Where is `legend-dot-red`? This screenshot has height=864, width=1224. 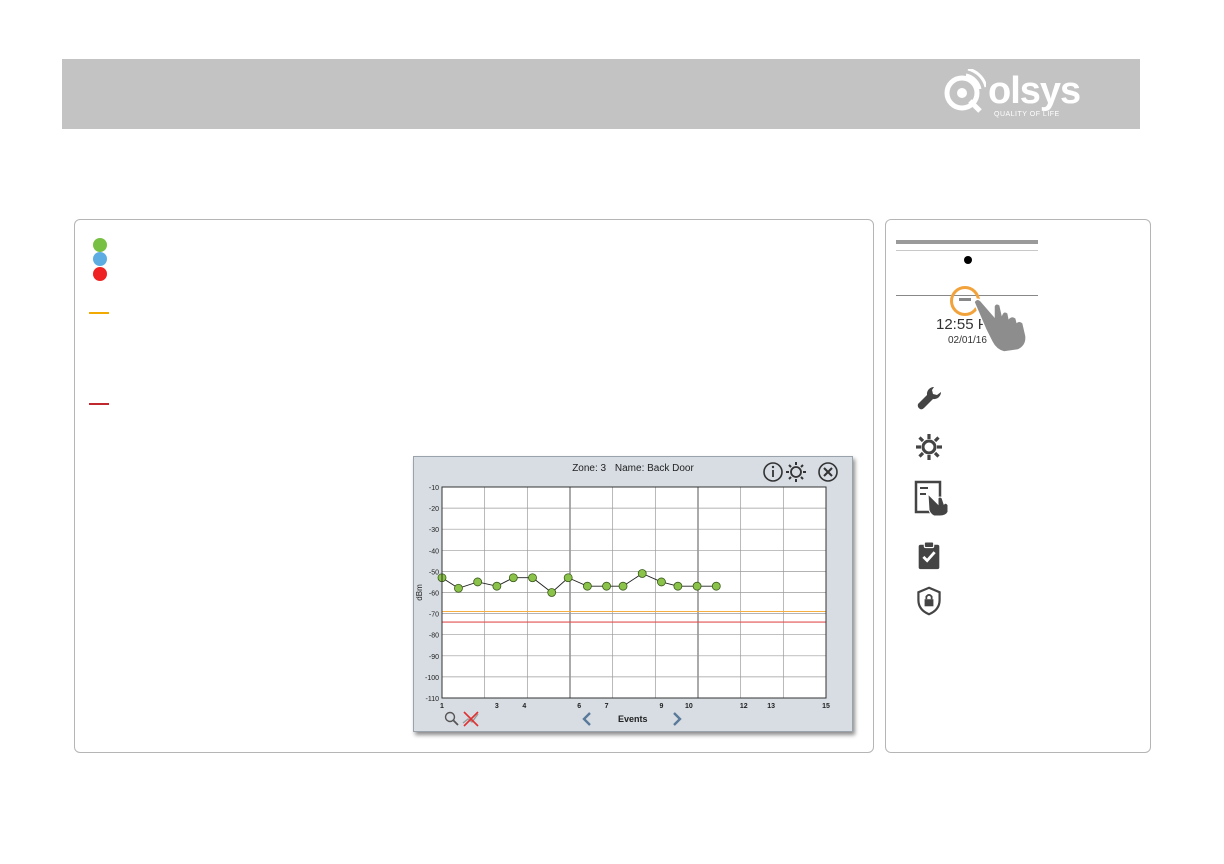
legend-dot-red is located at coordinates (100, 274).